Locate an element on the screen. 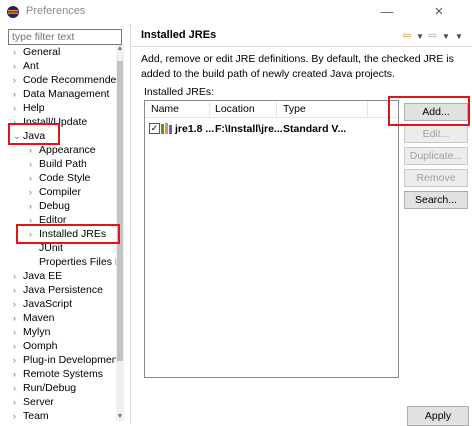 The height and width of the screenshot is (426, 472). title-bar: Preferences — × is located at coordinates (236, 12).